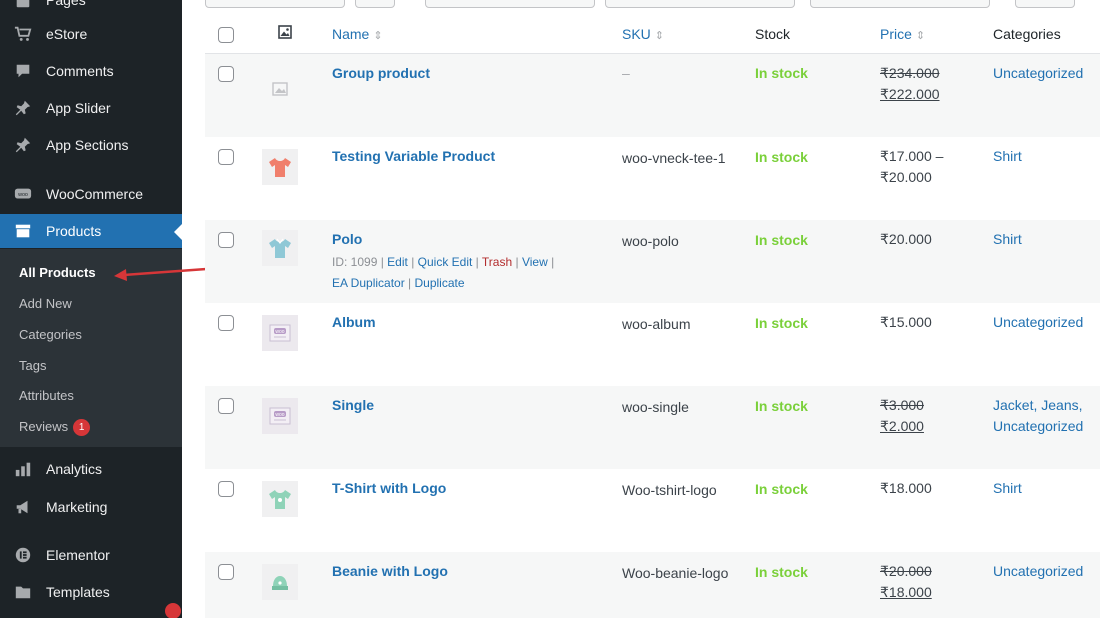 Image resolution: width=1100 pixels, height=618 pixels. Describe the element at coordinates (77, 507) in the screenshot. I see `sidebar-item-label: Marketing` at that location.